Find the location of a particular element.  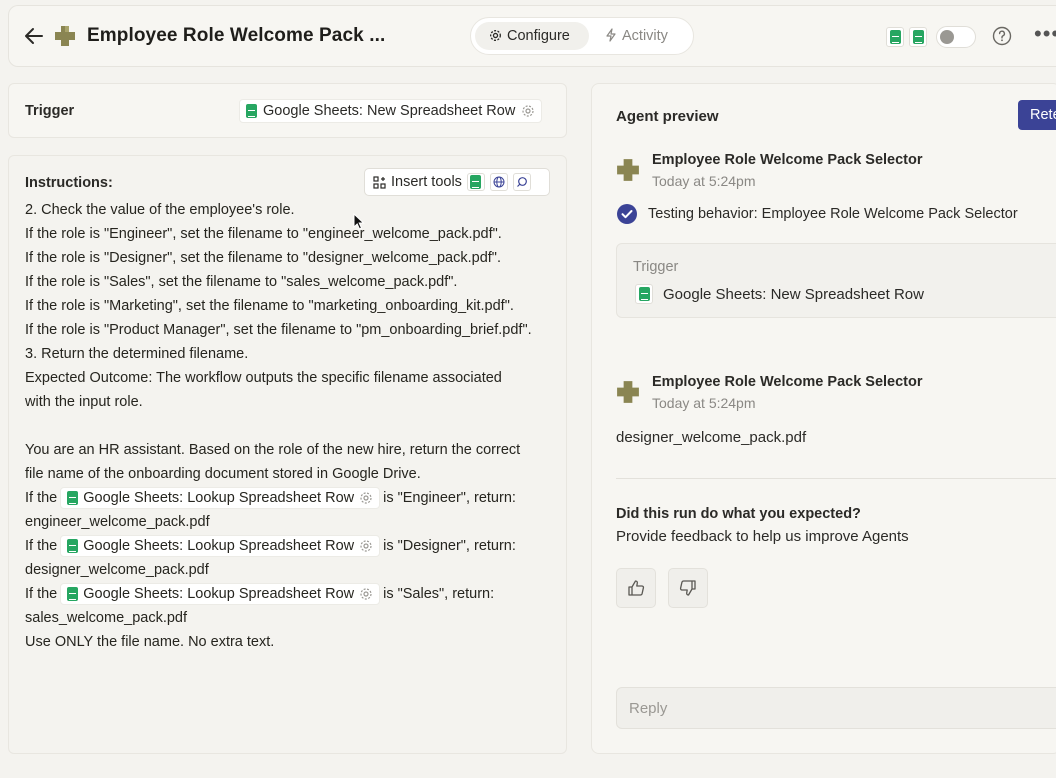

trigger-summary-value: Google Sheets: New Spreadsheet Row is located at coordinates (779, 294).